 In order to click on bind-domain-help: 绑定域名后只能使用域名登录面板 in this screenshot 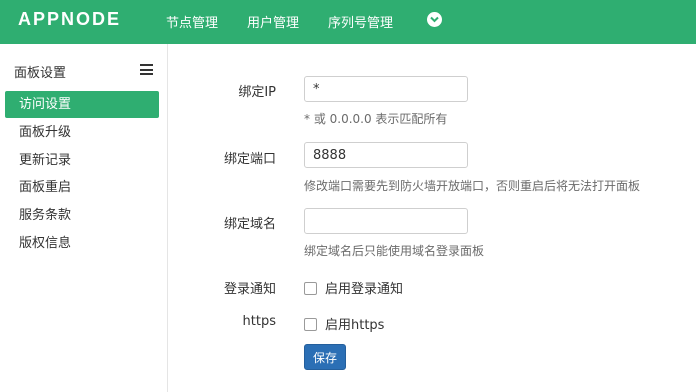, I will do `click(394, 251)`.